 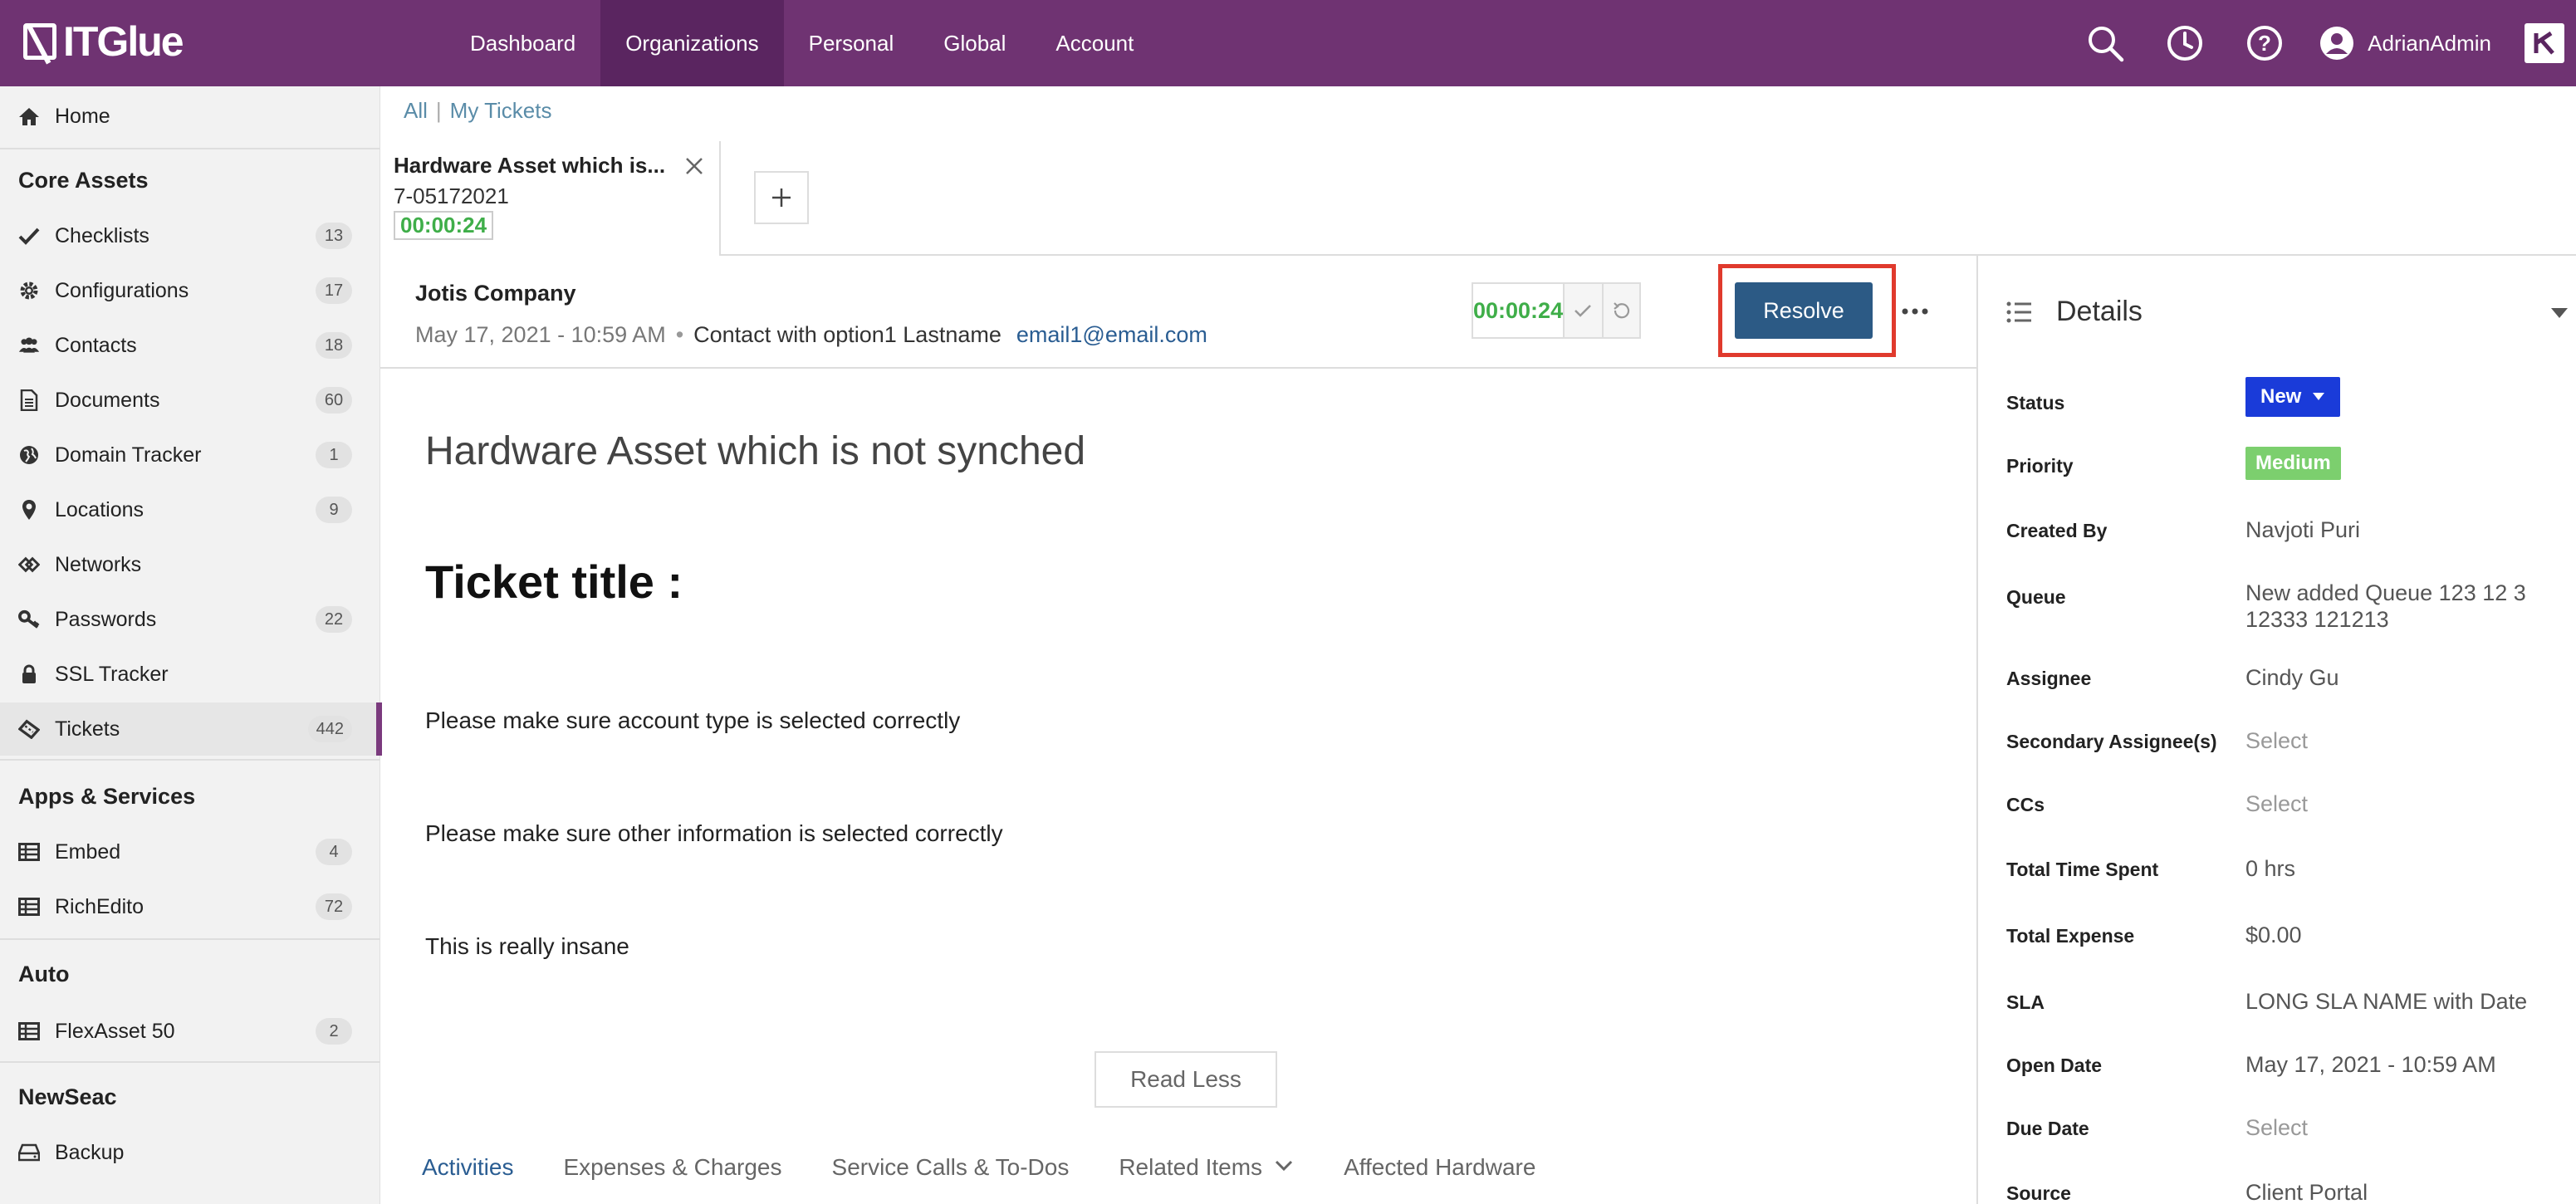 What do you see at coordinates (100, 906) in the screenshot?
I see `sidebar-item-label: RichEdito` at bounding box center [100, 906].